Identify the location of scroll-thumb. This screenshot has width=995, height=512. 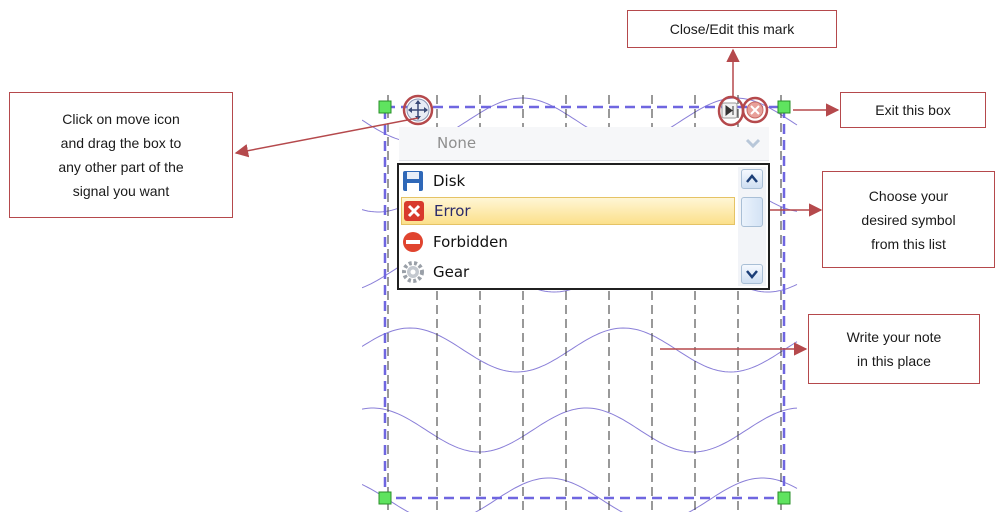
(752, 212).